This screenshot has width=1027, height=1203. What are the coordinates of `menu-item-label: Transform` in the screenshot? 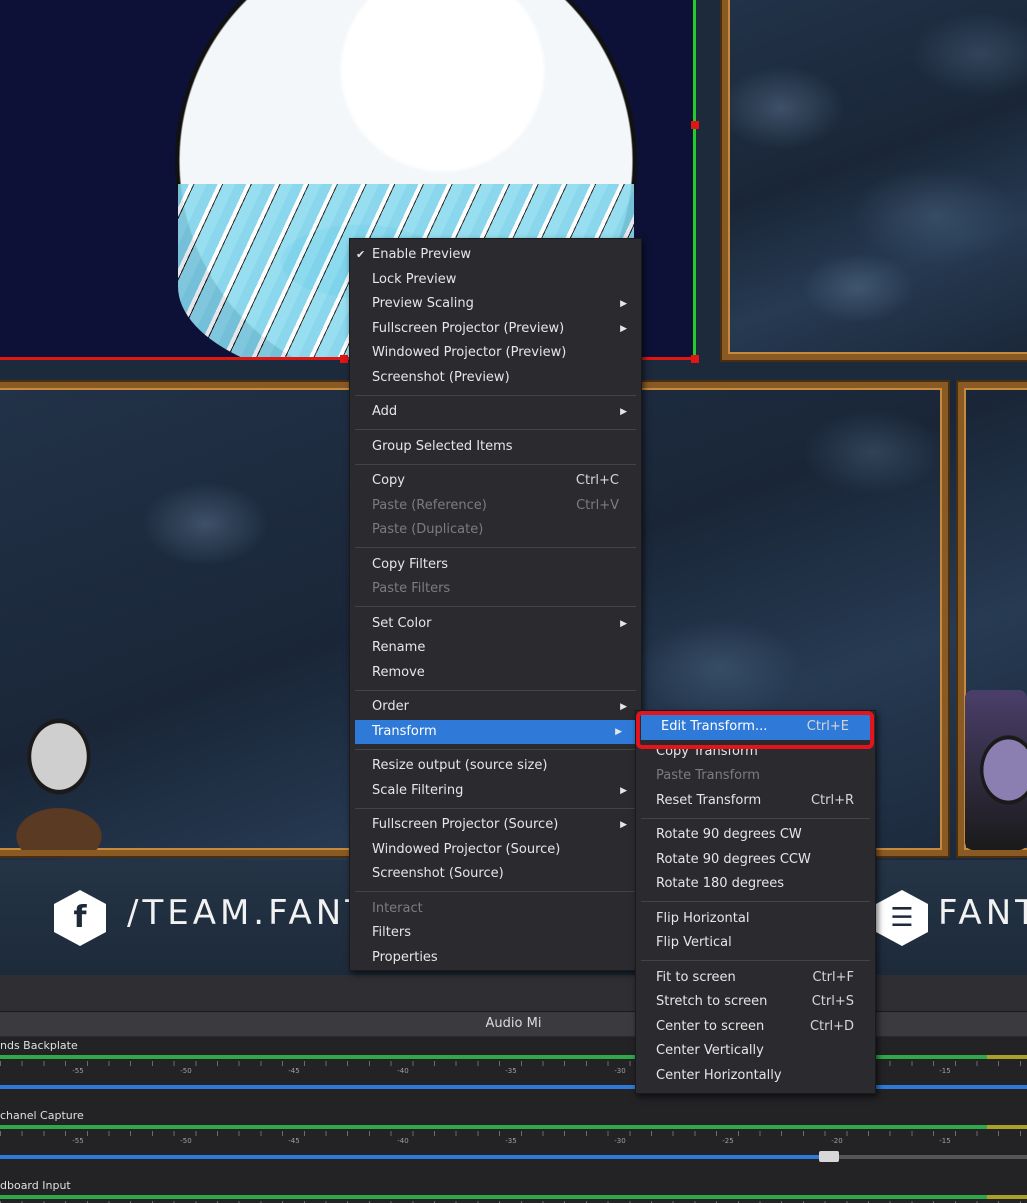 It's located at (404, 731).